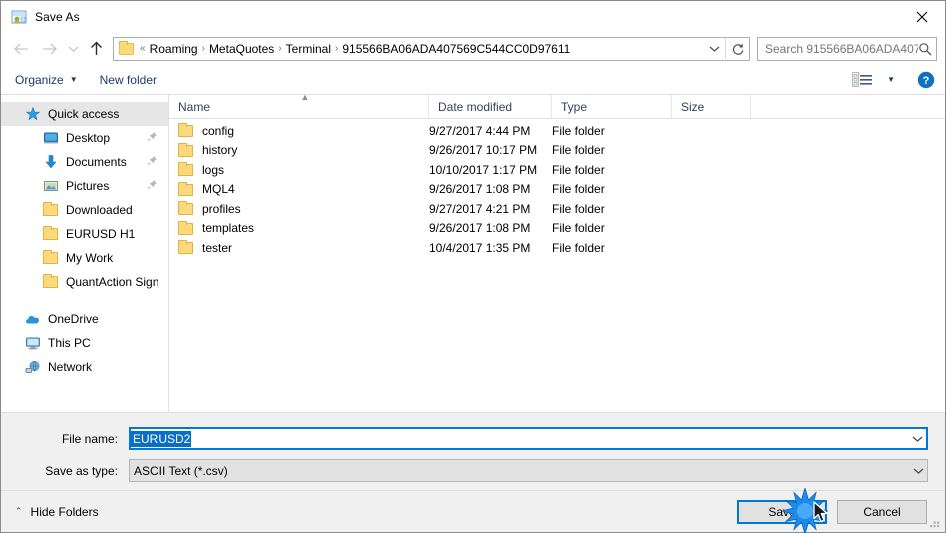  I want to click on sort-indicator: ▲, so click(305, 97).